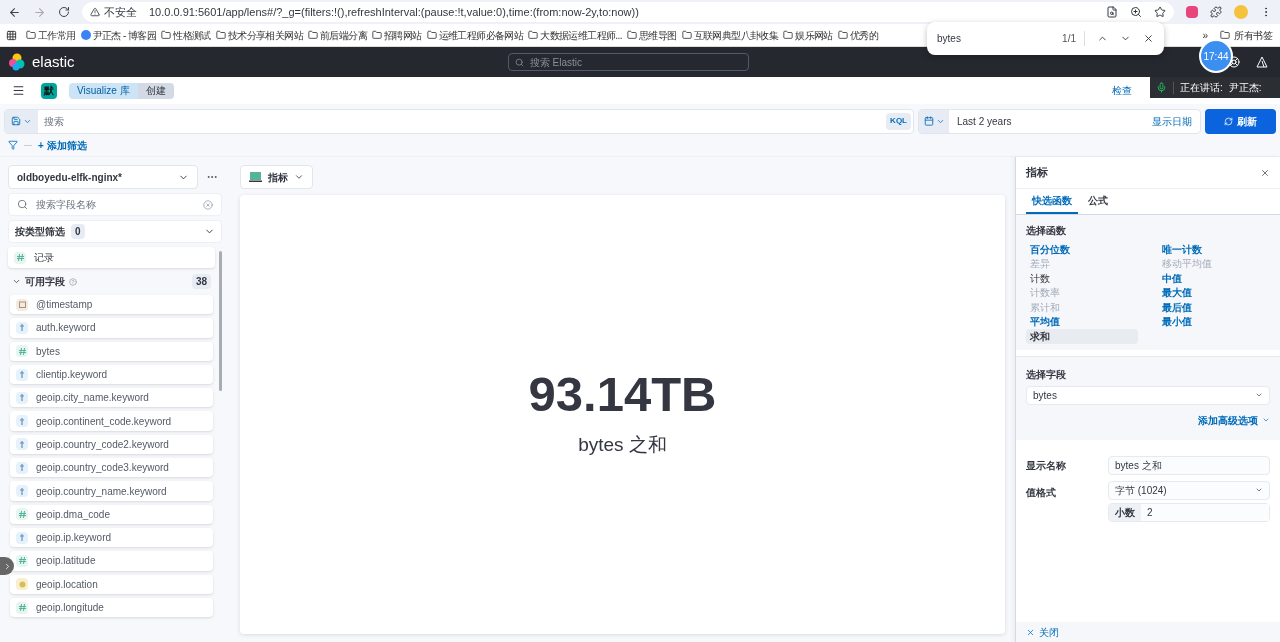  What do you see at coordinates (1245, 88) in the screenshot?
I see `speaker-name: 尹正杰:` at bounding box center [1245, 88].